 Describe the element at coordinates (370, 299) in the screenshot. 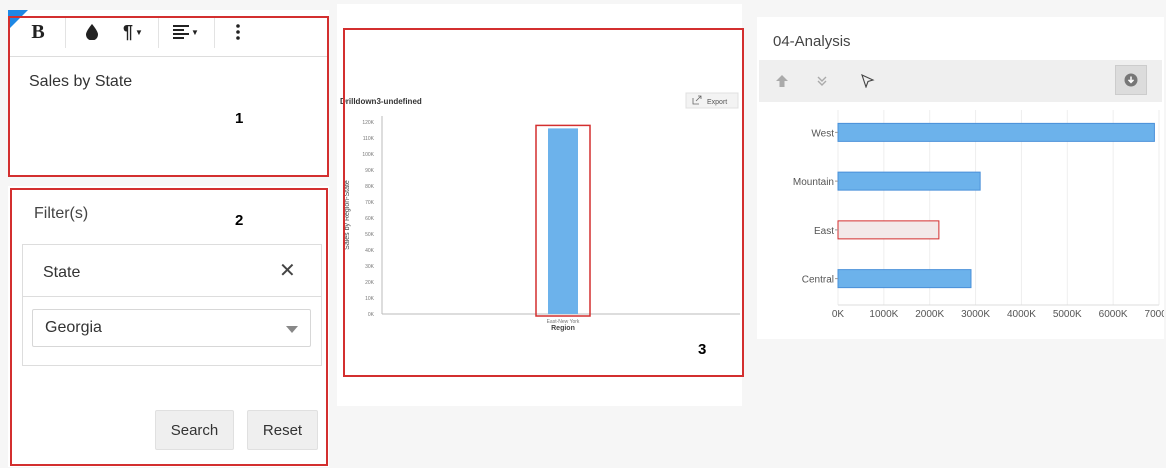

I see `y-tick-label: 10K` at that location.